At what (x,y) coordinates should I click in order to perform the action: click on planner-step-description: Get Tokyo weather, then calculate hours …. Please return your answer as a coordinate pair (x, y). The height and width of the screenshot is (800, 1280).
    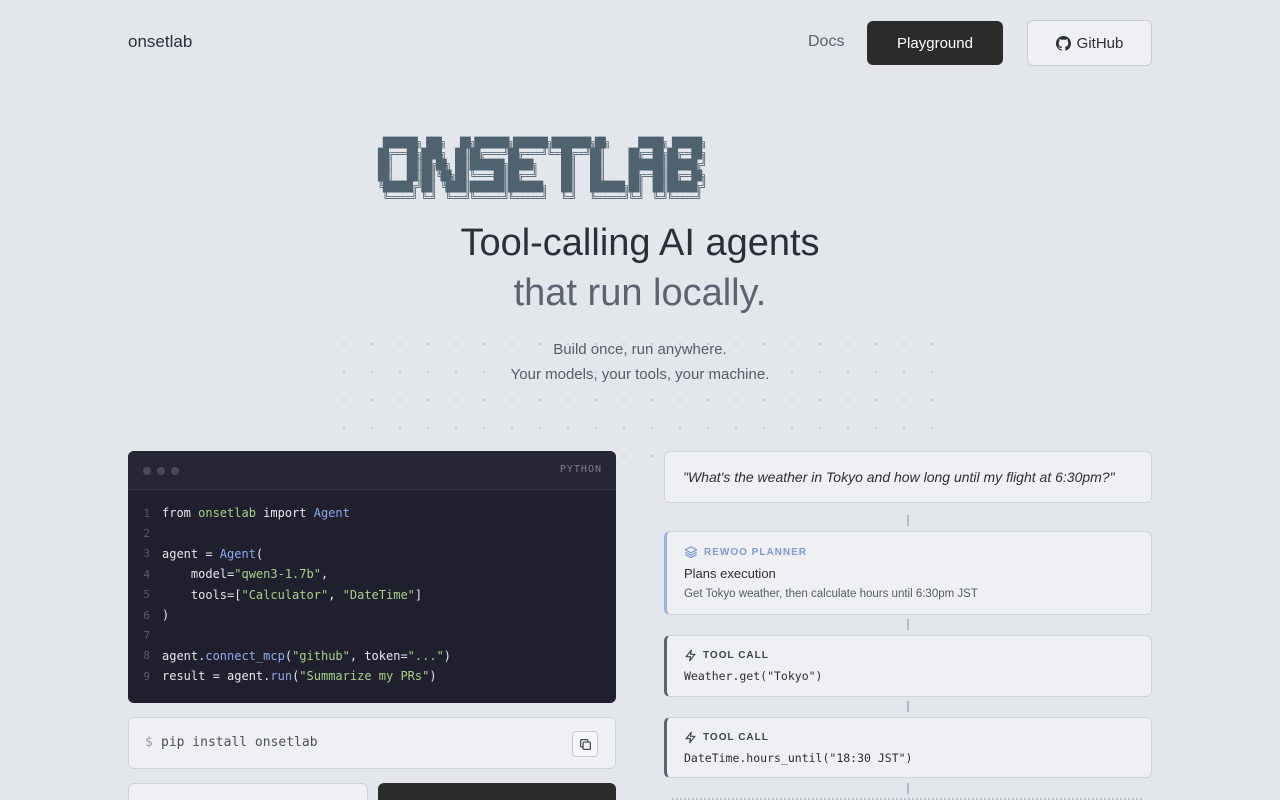
    Looking at the image, I should click on (831, 594).